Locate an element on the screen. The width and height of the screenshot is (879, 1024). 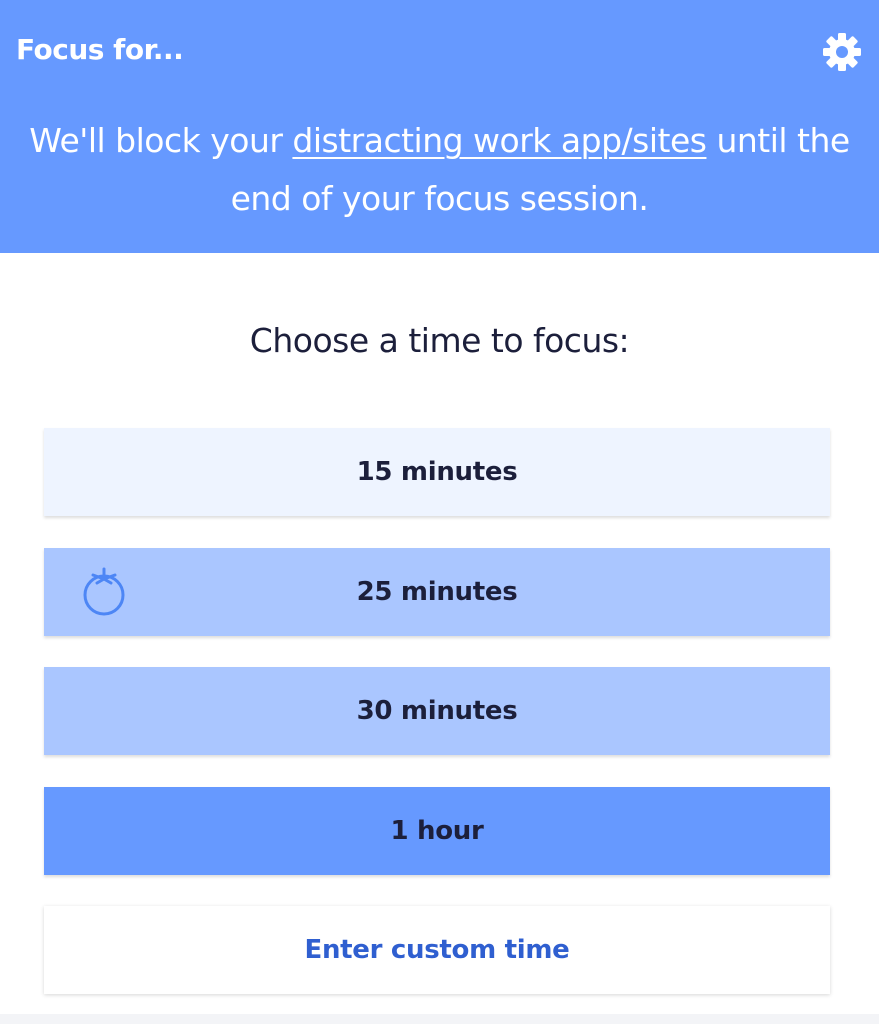
distracting-sites-link: distracting work app/sites is located at coordinates (499, 140).